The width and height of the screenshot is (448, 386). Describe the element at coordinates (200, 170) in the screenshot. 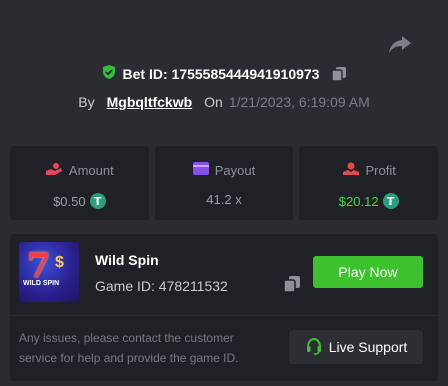

I see `payout-card-icon` at that location.